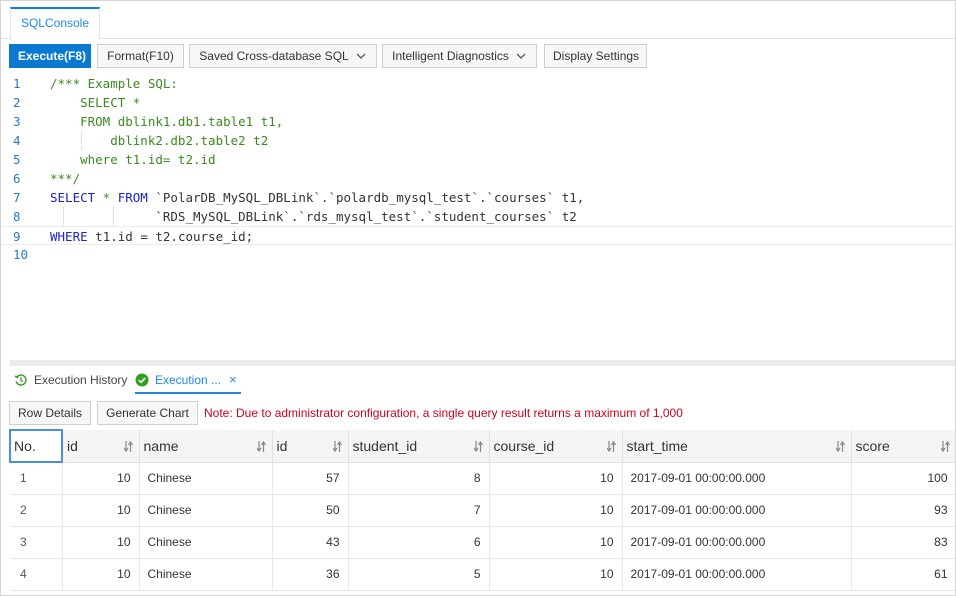 The width and height of the screenshot is (956, 596). I want to click on column-header-no-: No., so click(36, 446).